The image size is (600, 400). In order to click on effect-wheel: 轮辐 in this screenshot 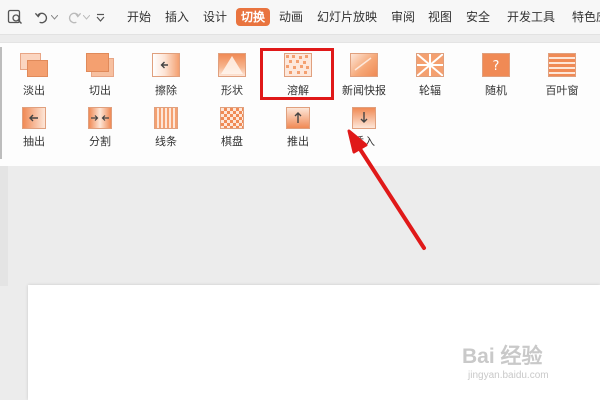, I will do `click(430, 71)`.